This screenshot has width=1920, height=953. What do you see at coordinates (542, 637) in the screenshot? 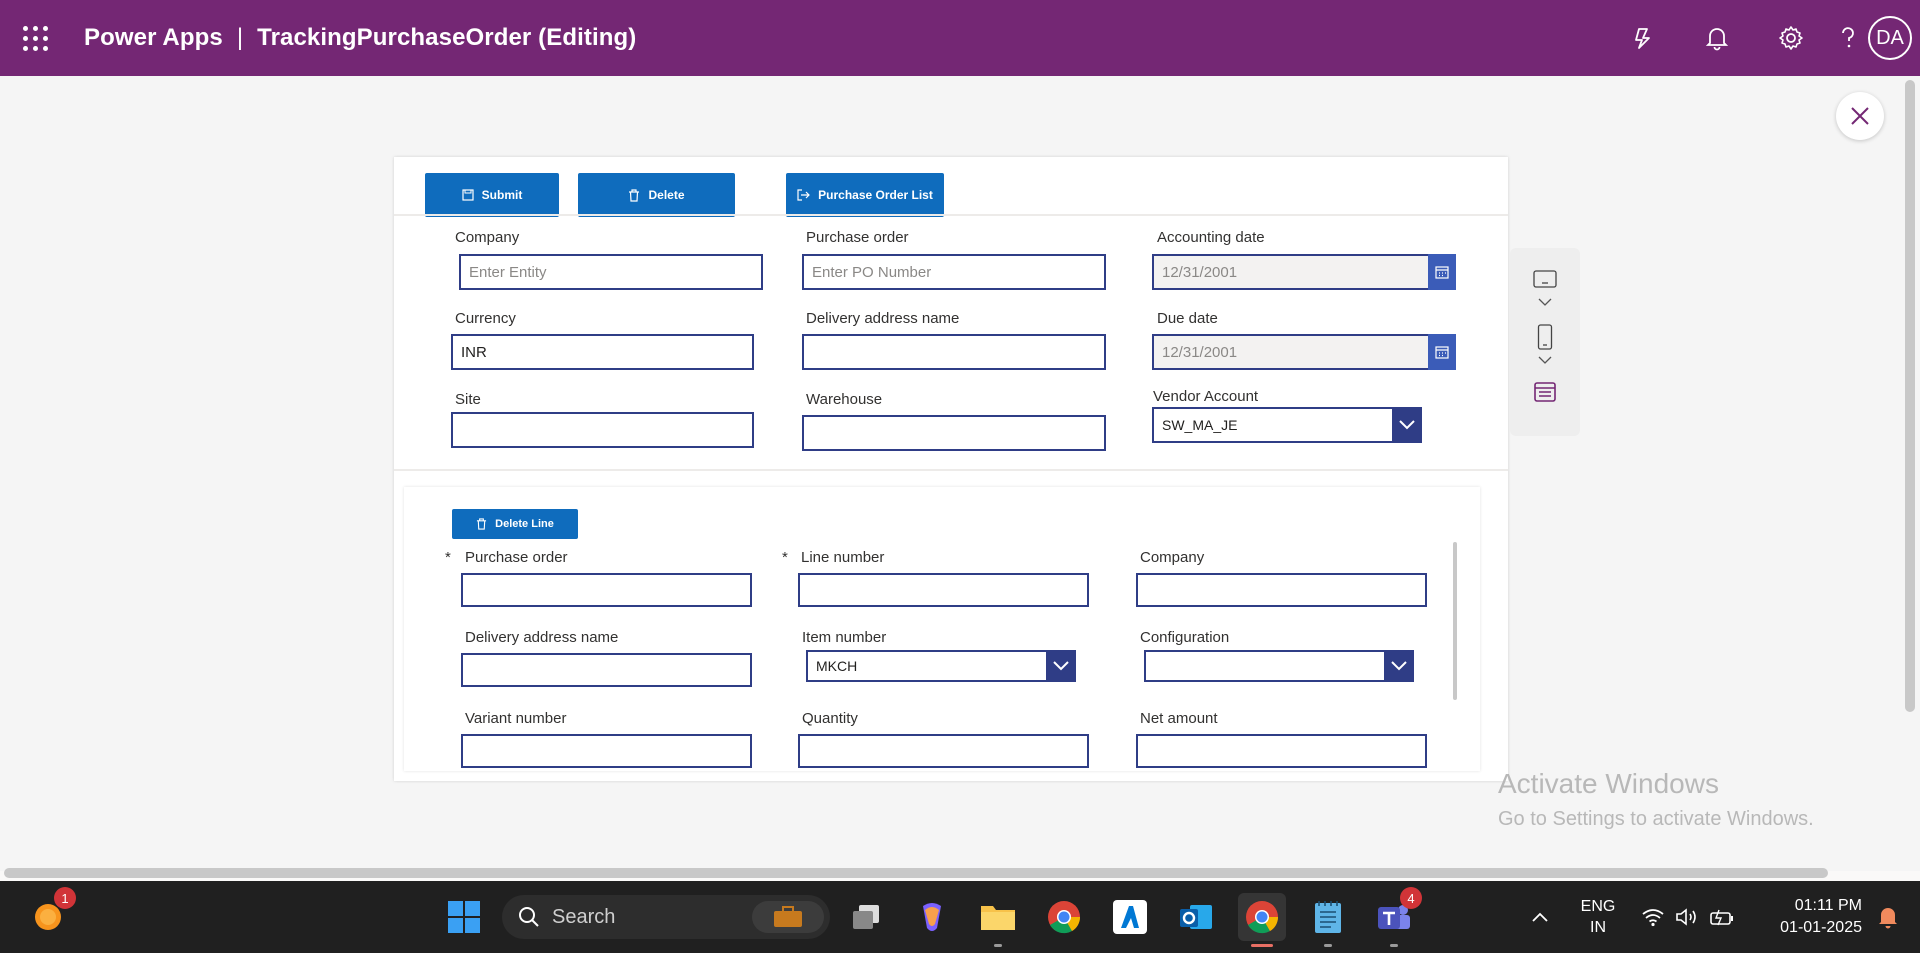
I see `line-delivery-address-name-label: Delivery address name` at bounding box center [542, 637].